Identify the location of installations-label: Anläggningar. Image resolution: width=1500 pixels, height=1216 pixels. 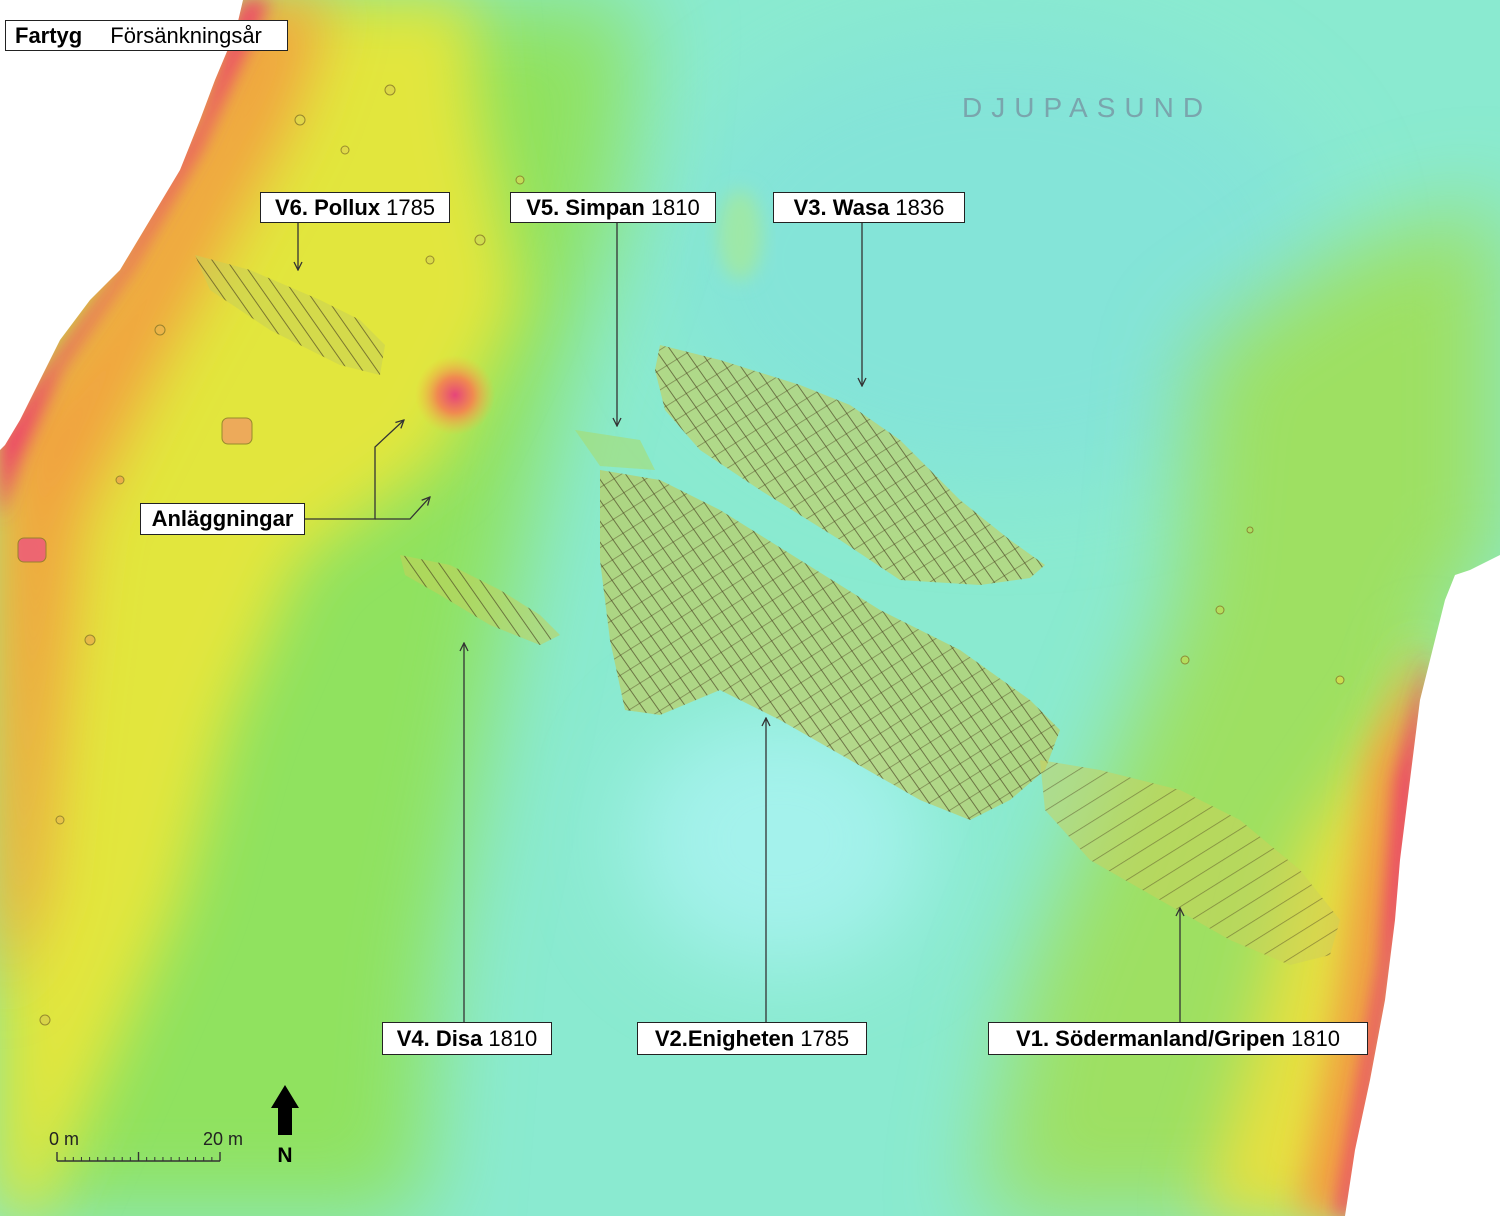
(222, 519).